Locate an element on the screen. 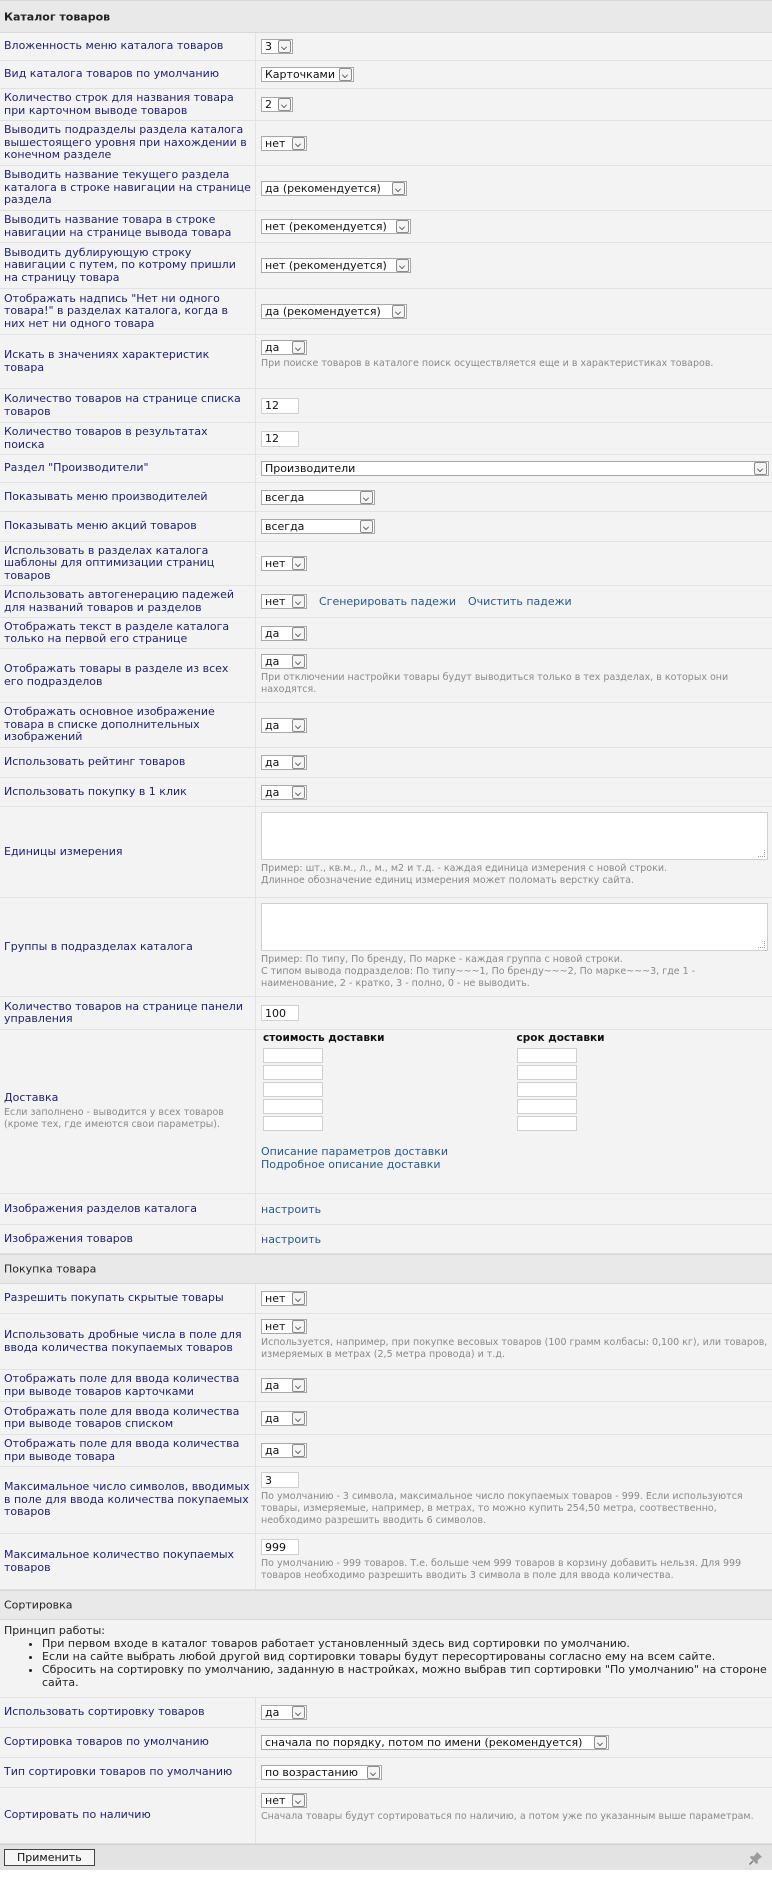 The height and width of the screenshot is (1886, 772). max-qty-input: 999 is located at coordinates (280, 1547).